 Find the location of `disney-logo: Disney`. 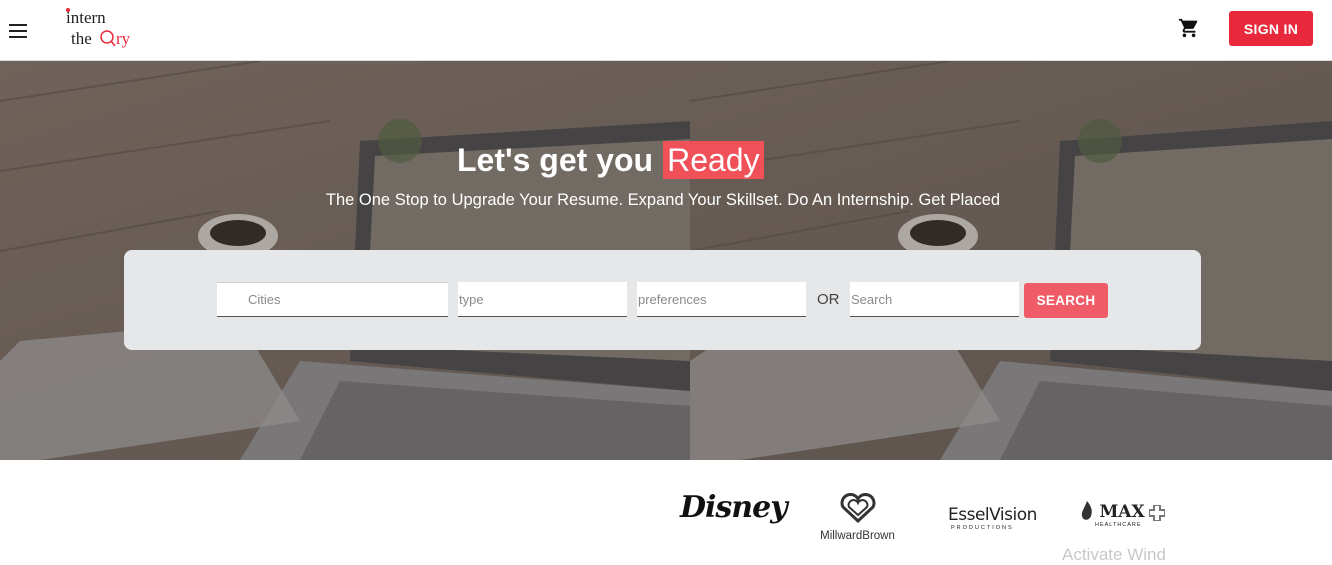

disney-logo: Disney is located at coordinates (734, 507).